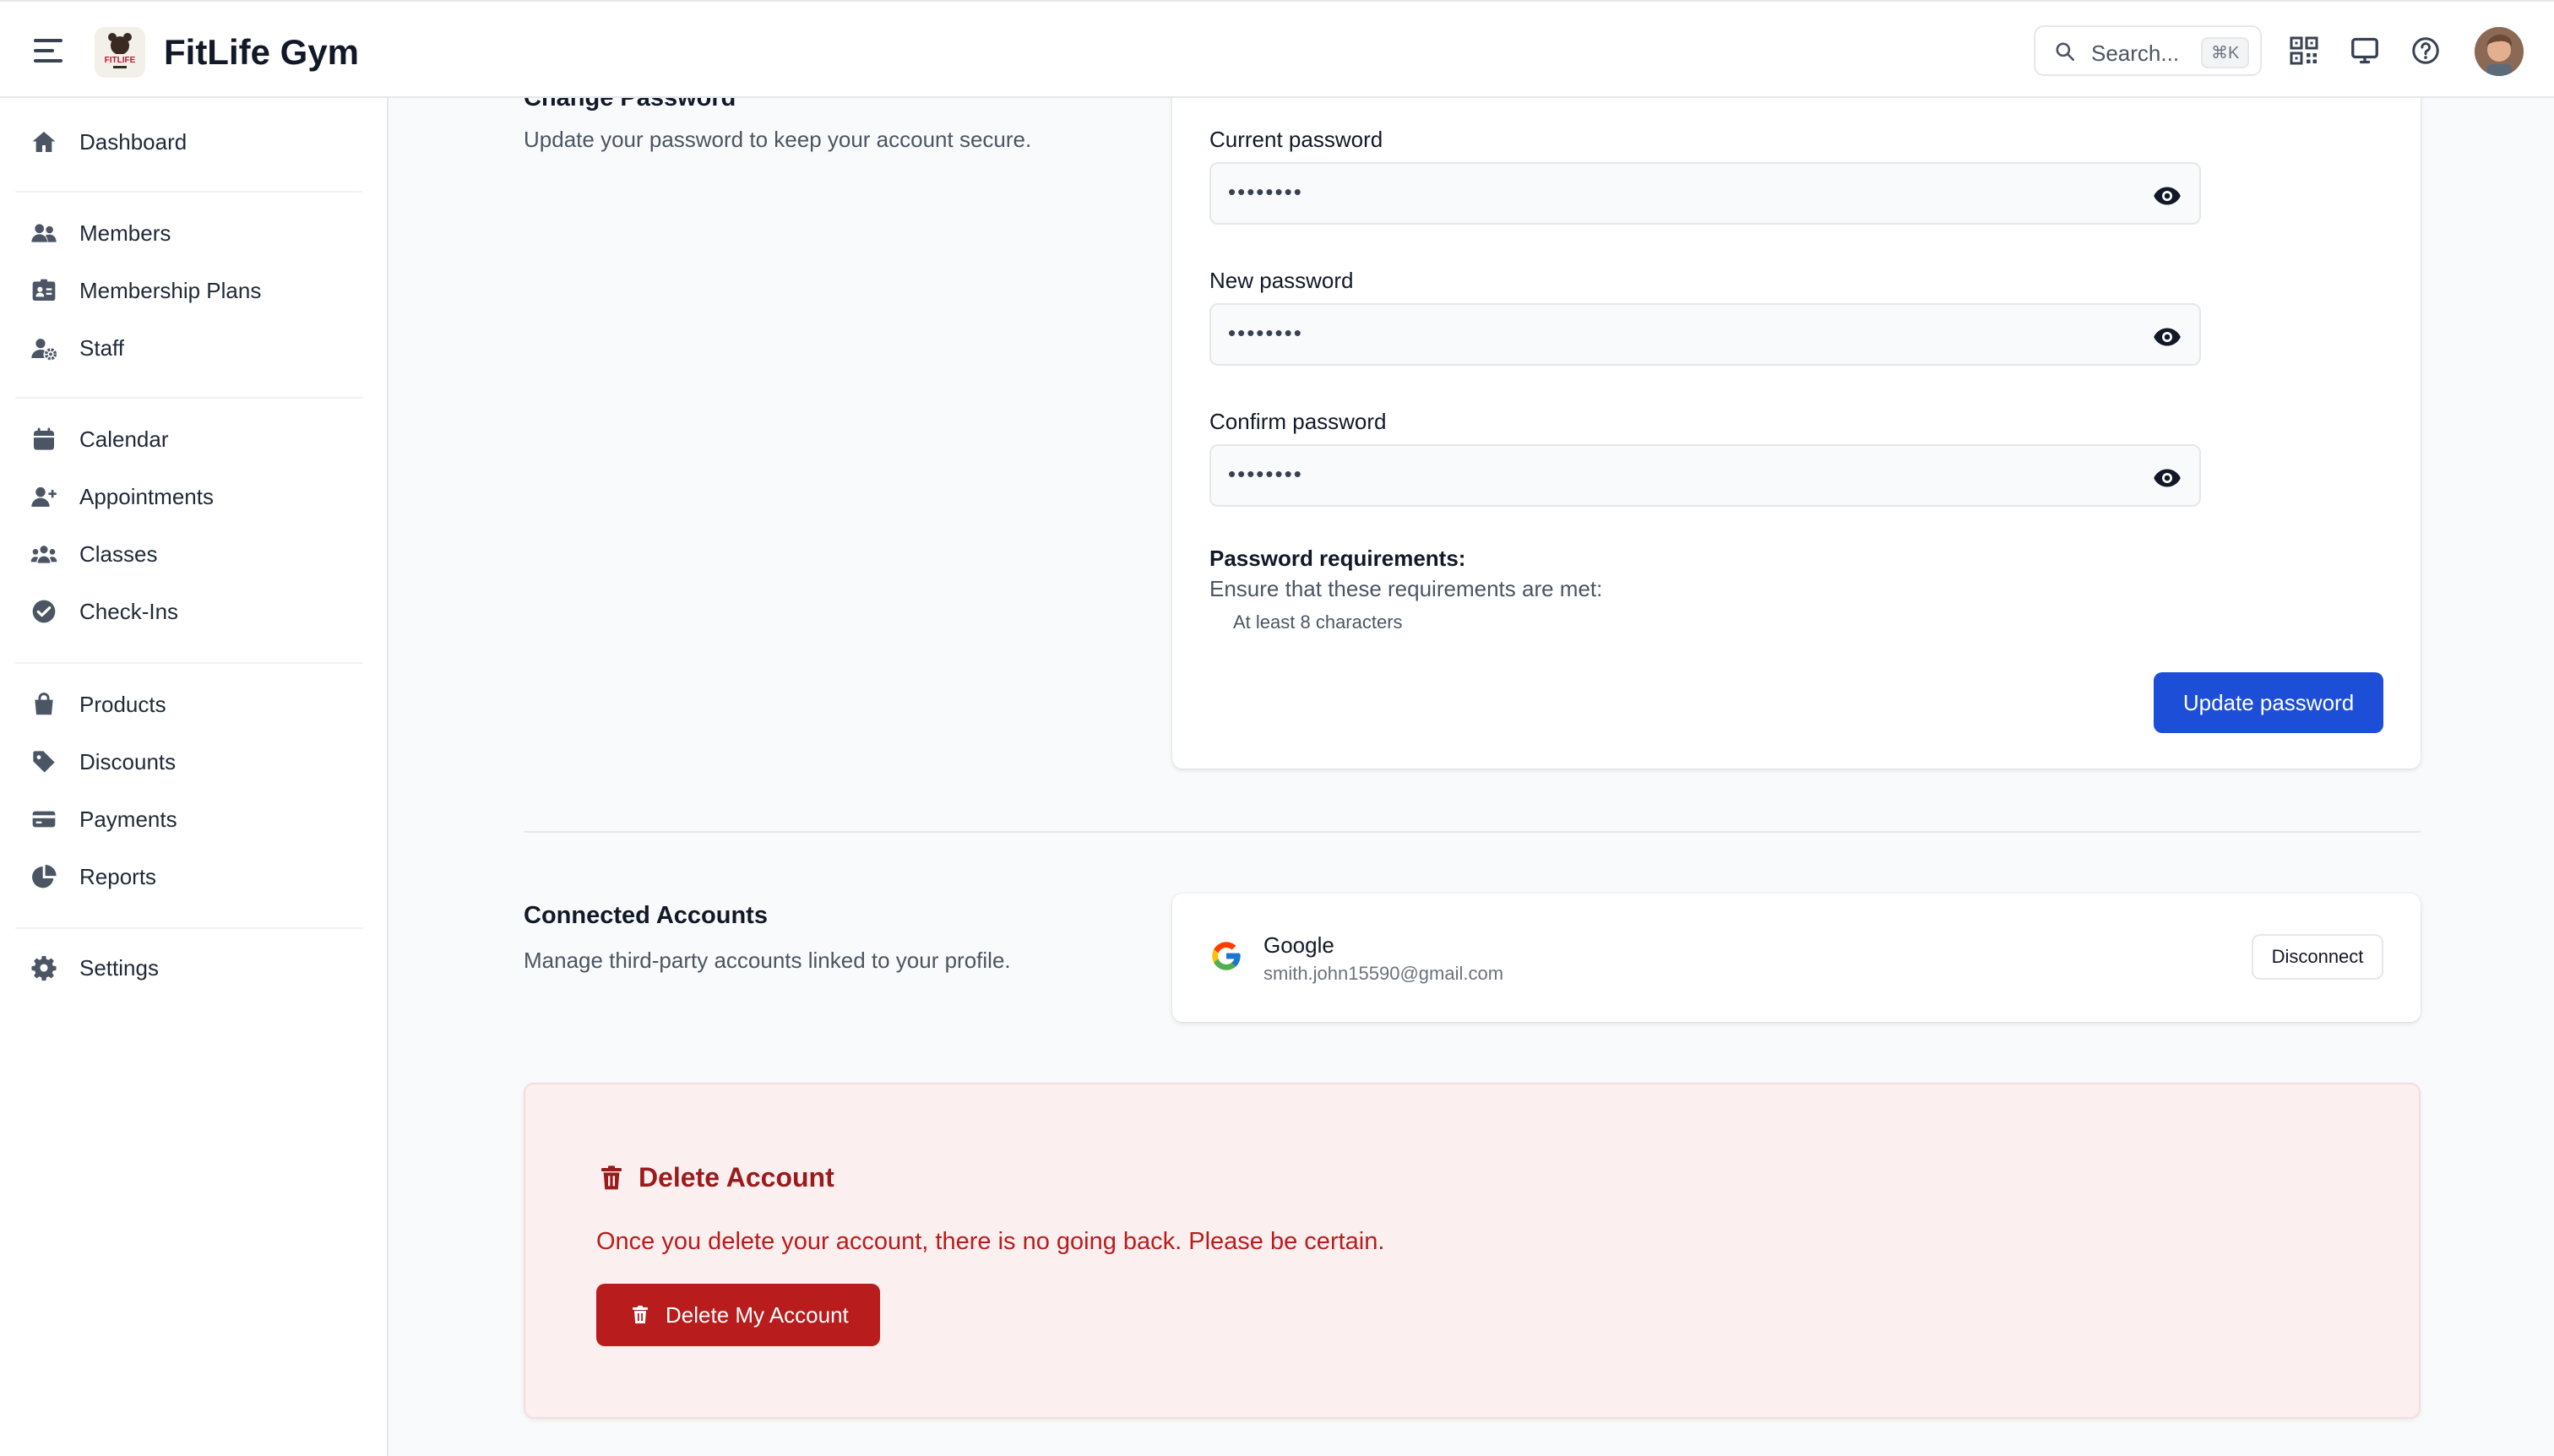 This screenshot has height=1456, width=2554. Describe the element at coordinates (192, 968) in the screenshot. I see `sidebar-item-settings: Settings` at that location.